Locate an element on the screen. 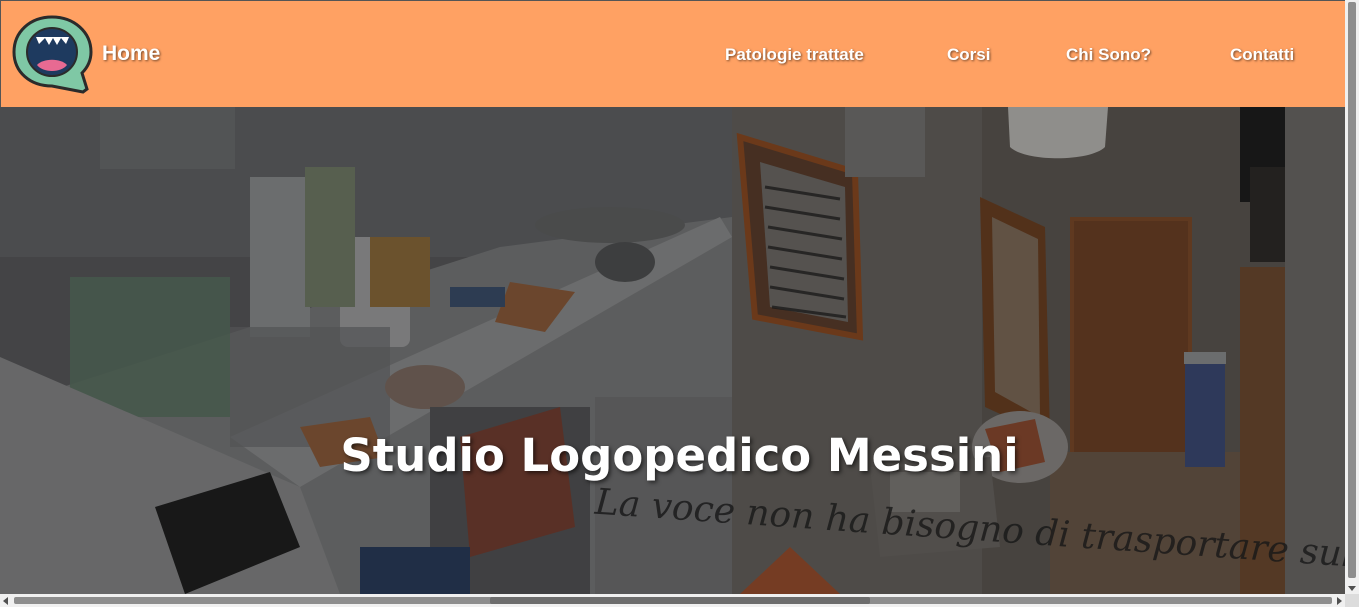 The image size is (1359, 607). horizontal-scrollbar-thumb is located at coordinates (680, 600).